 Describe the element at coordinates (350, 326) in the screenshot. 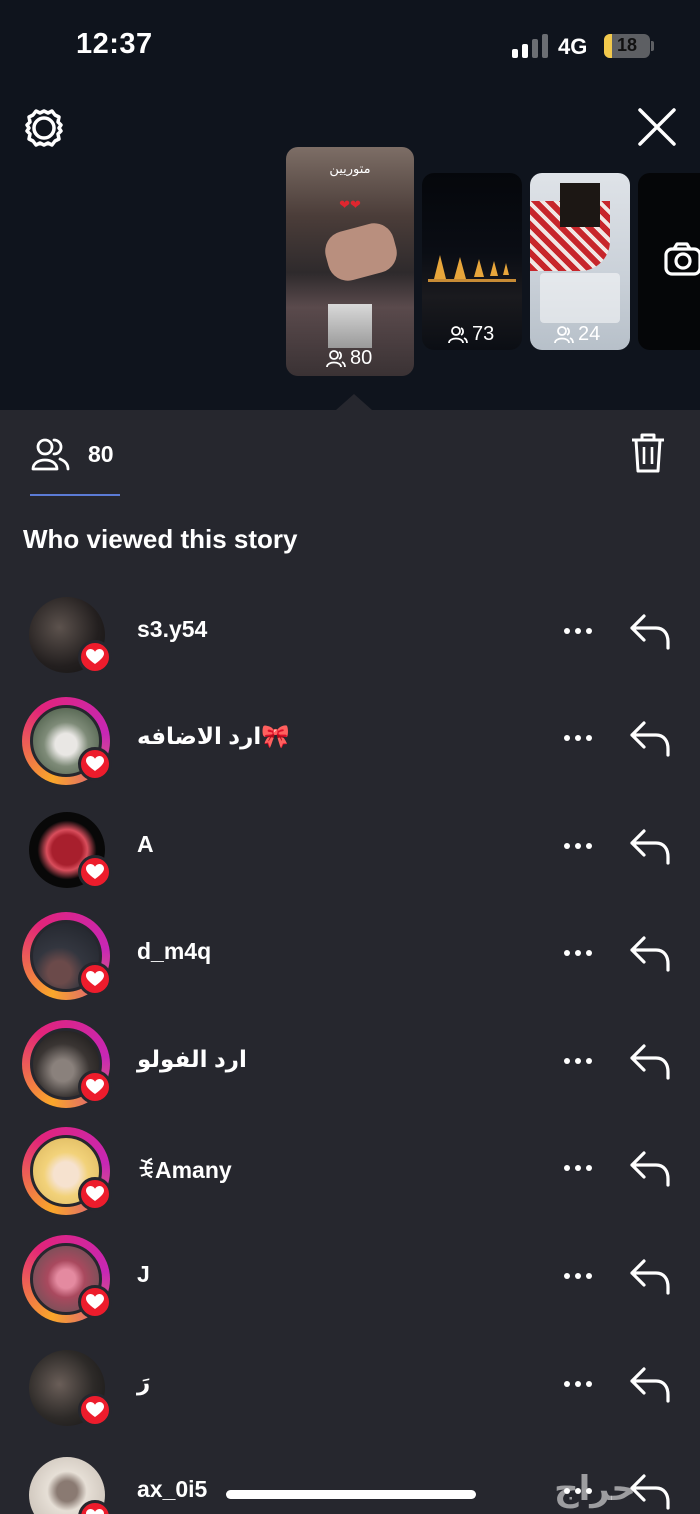

I see `story-inner-photo` at that location.